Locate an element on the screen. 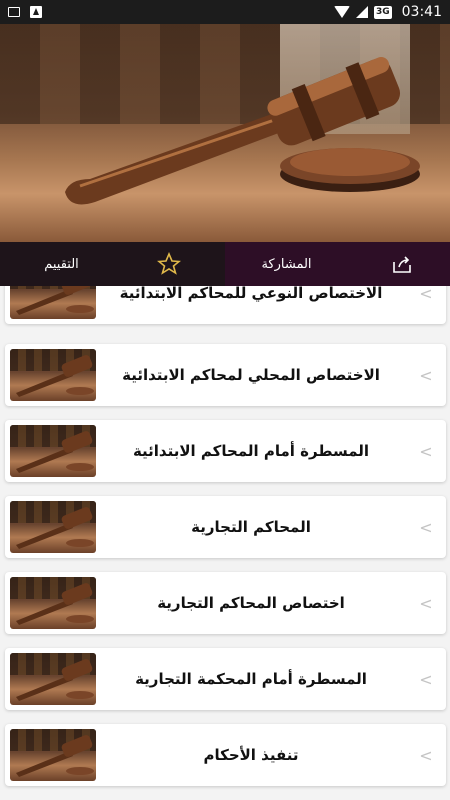 This screenshot has width=450, height=800. signal-icon is located at coordinates (361, 12).